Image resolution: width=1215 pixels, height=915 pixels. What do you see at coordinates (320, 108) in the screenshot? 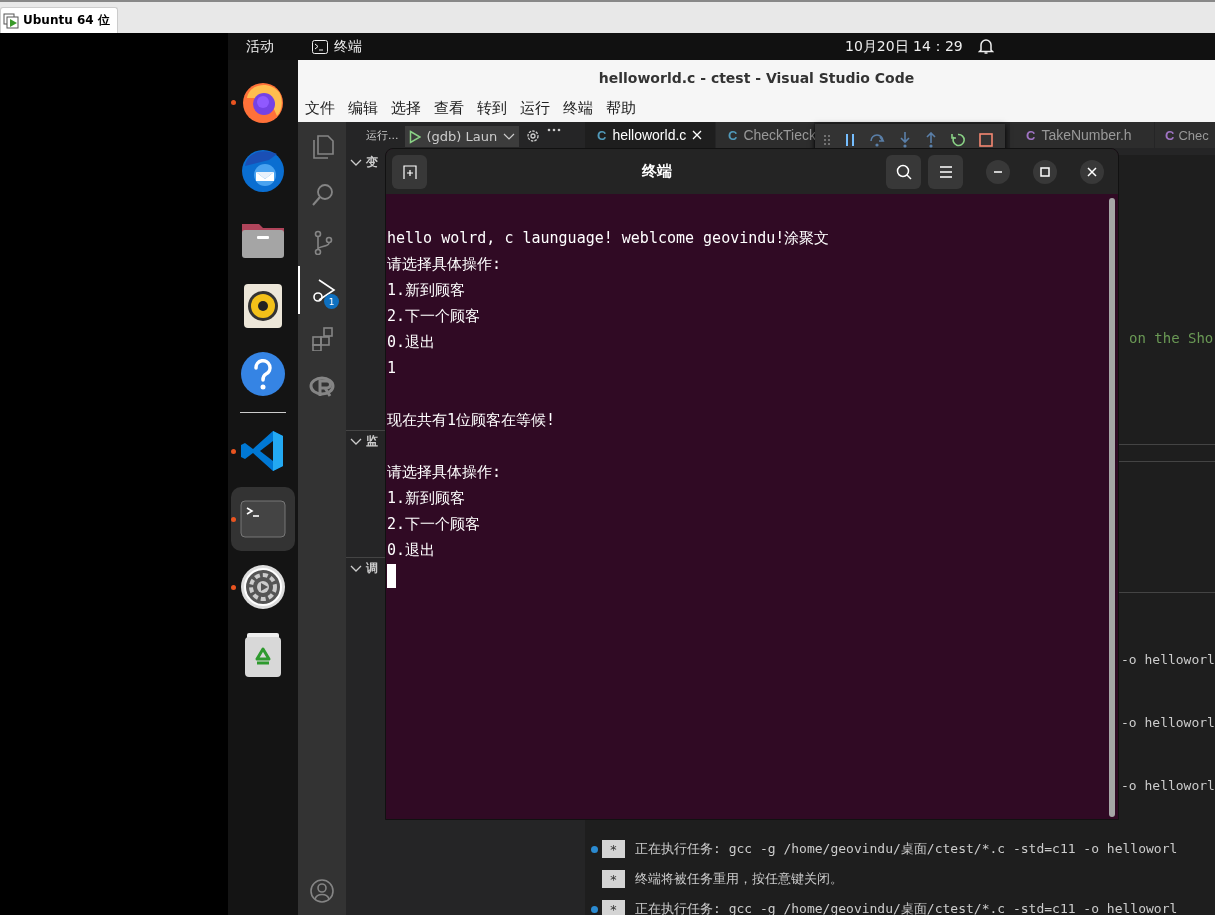
I see `menu-item: 文件` at bounding box center [320, 108].